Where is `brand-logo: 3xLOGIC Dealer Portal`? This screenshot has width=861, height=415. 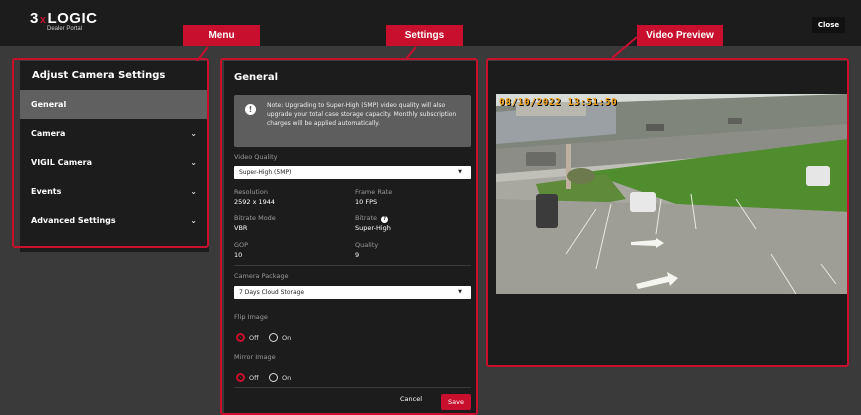
brand-logo: 3xLOGIC Dealer Portal is located at coordinates (63, 21).